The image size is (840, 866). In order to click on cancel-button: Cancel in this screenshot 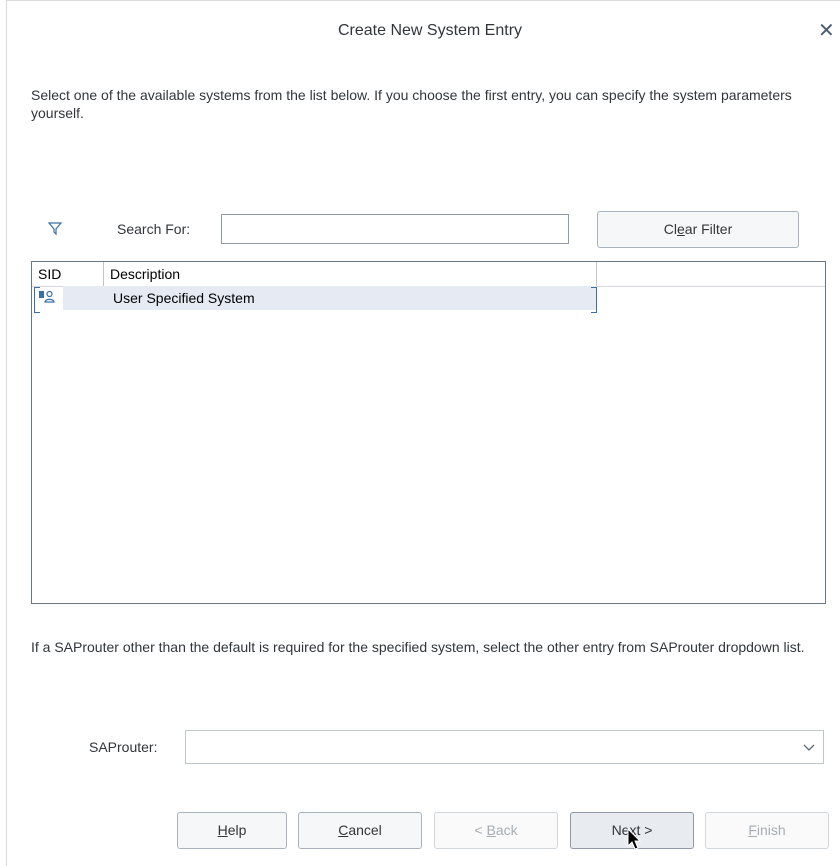, I will do `click(360, 830)`.